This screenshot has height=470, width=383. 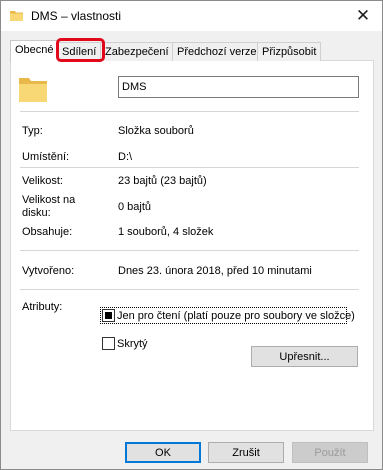 What do you see at coordinates (132, 344) in the screenshot?
I see `hidden-label: Skrytý` at bounding box center [132, 344].